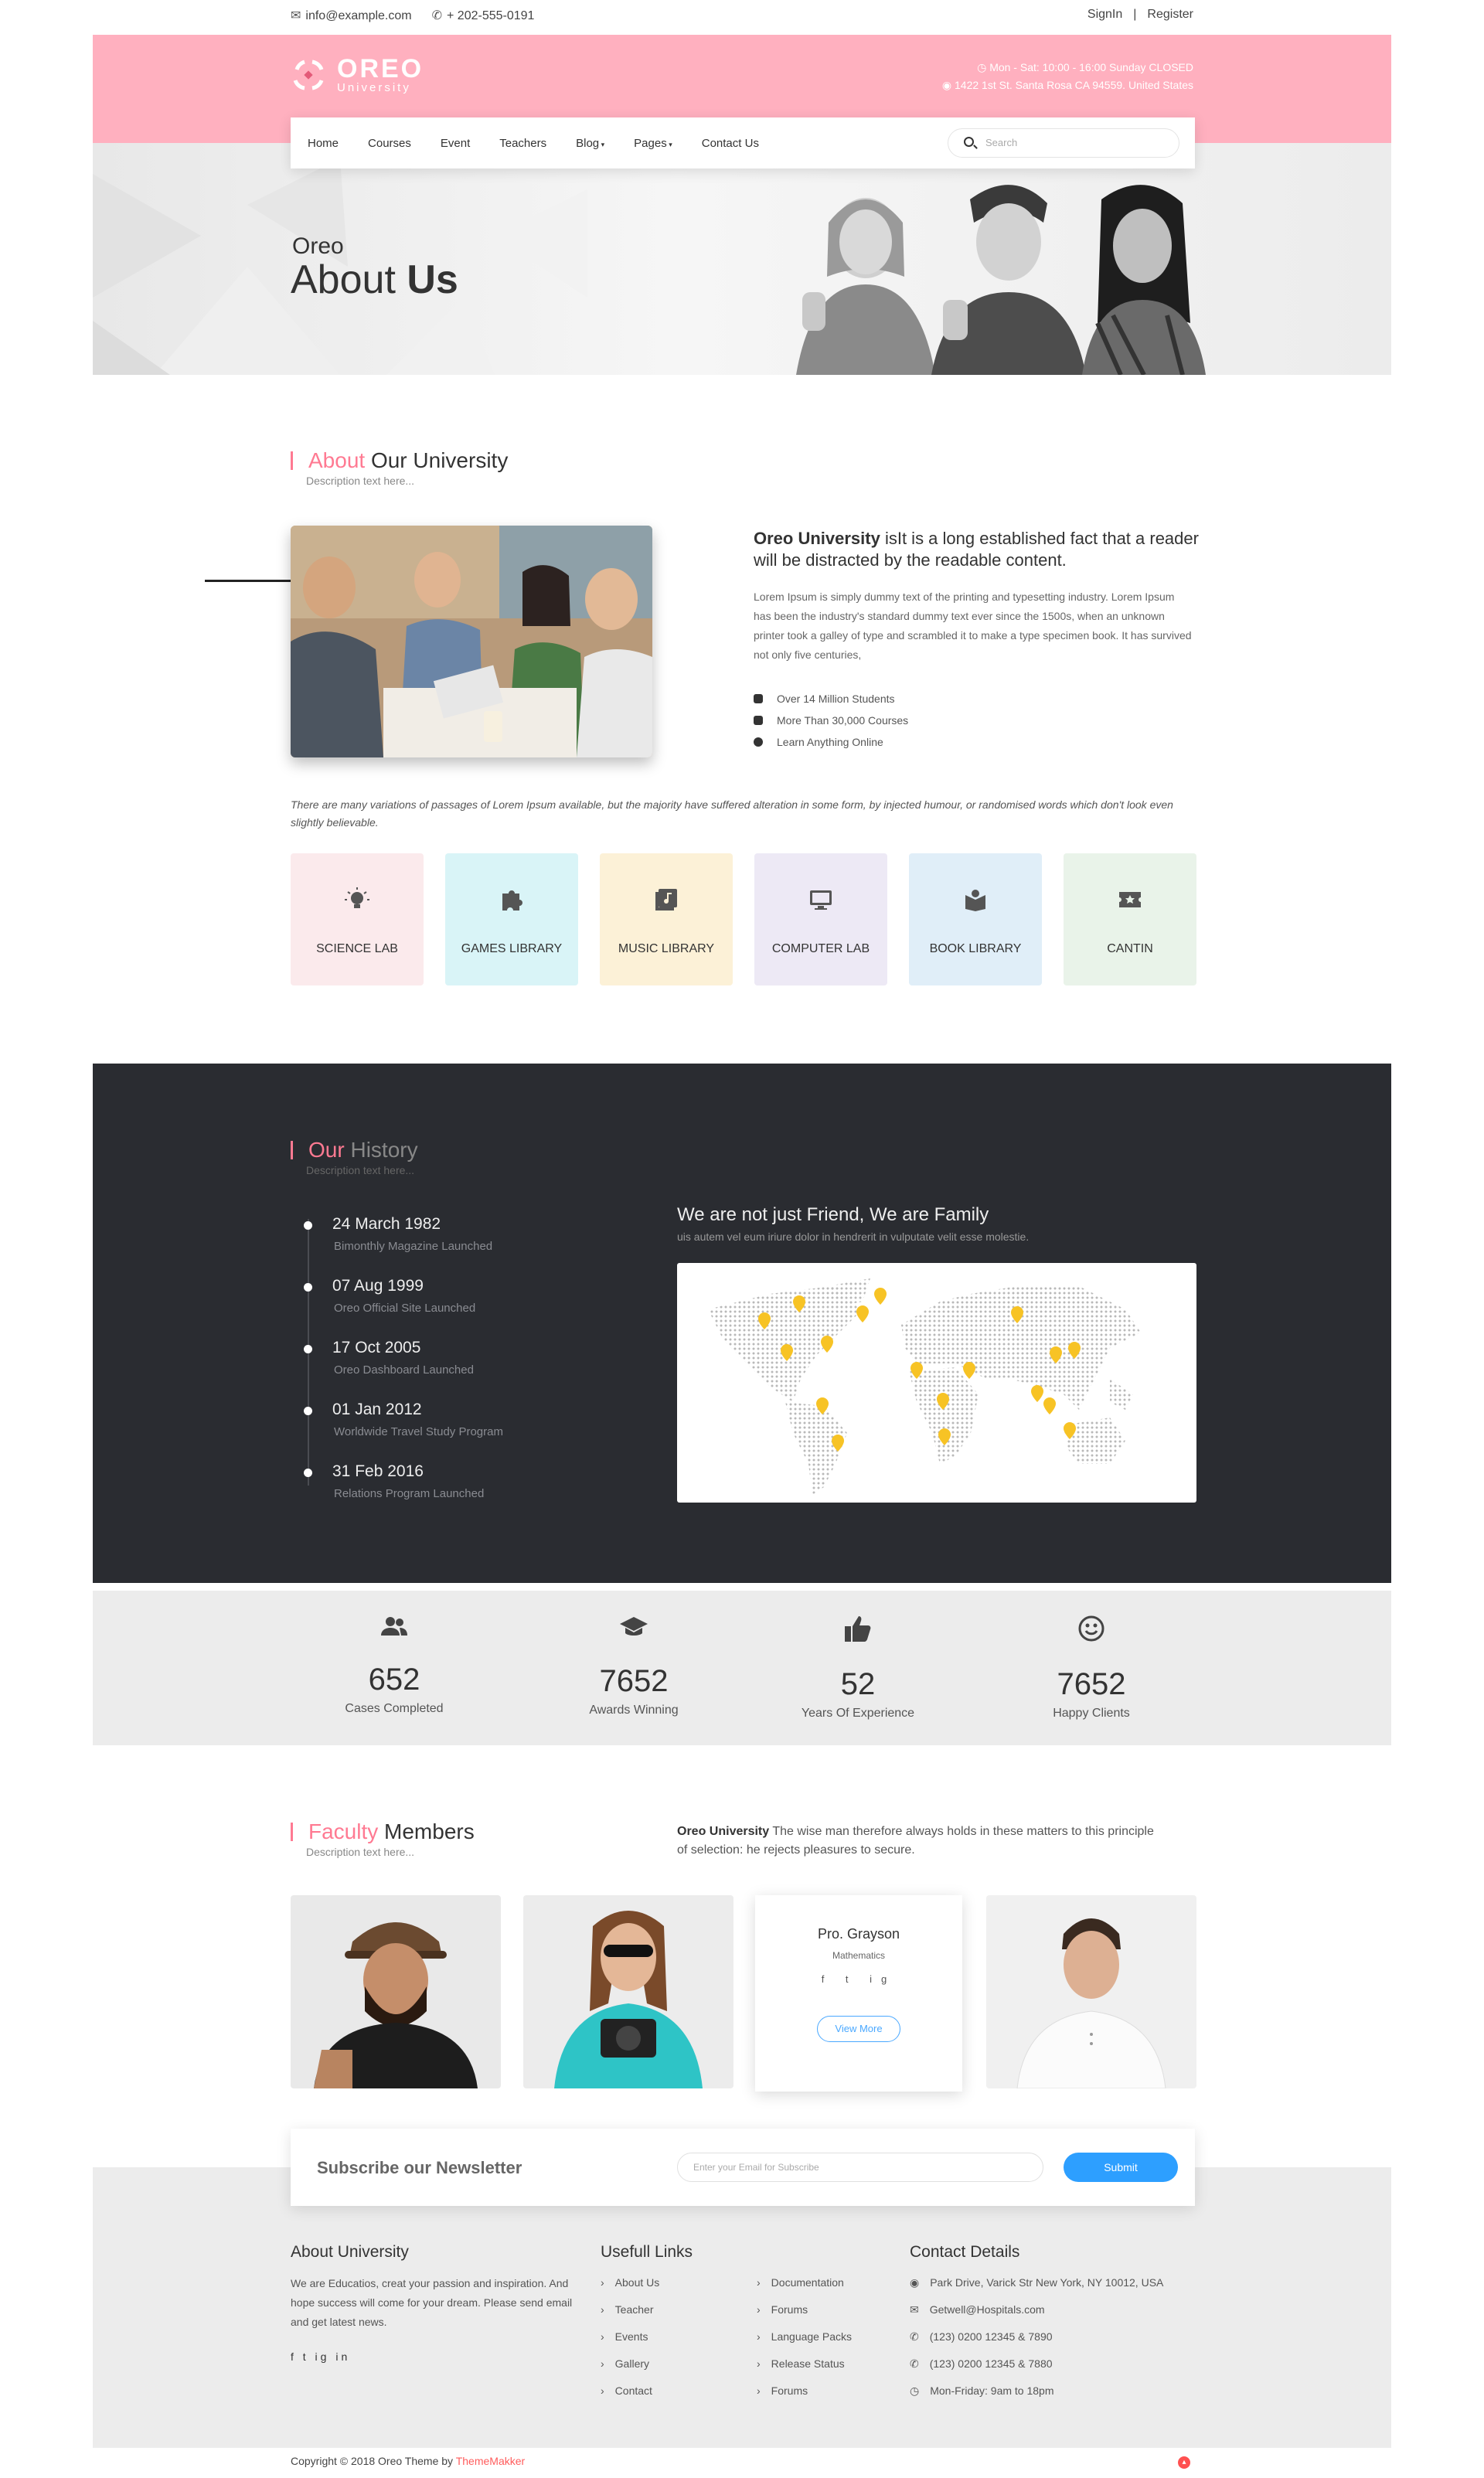 The image size is (1484, 2478). What do you see at coordinates (357, 75) in the screenshot?
I see `logo: OREO University` at bounding box center [357, 75].